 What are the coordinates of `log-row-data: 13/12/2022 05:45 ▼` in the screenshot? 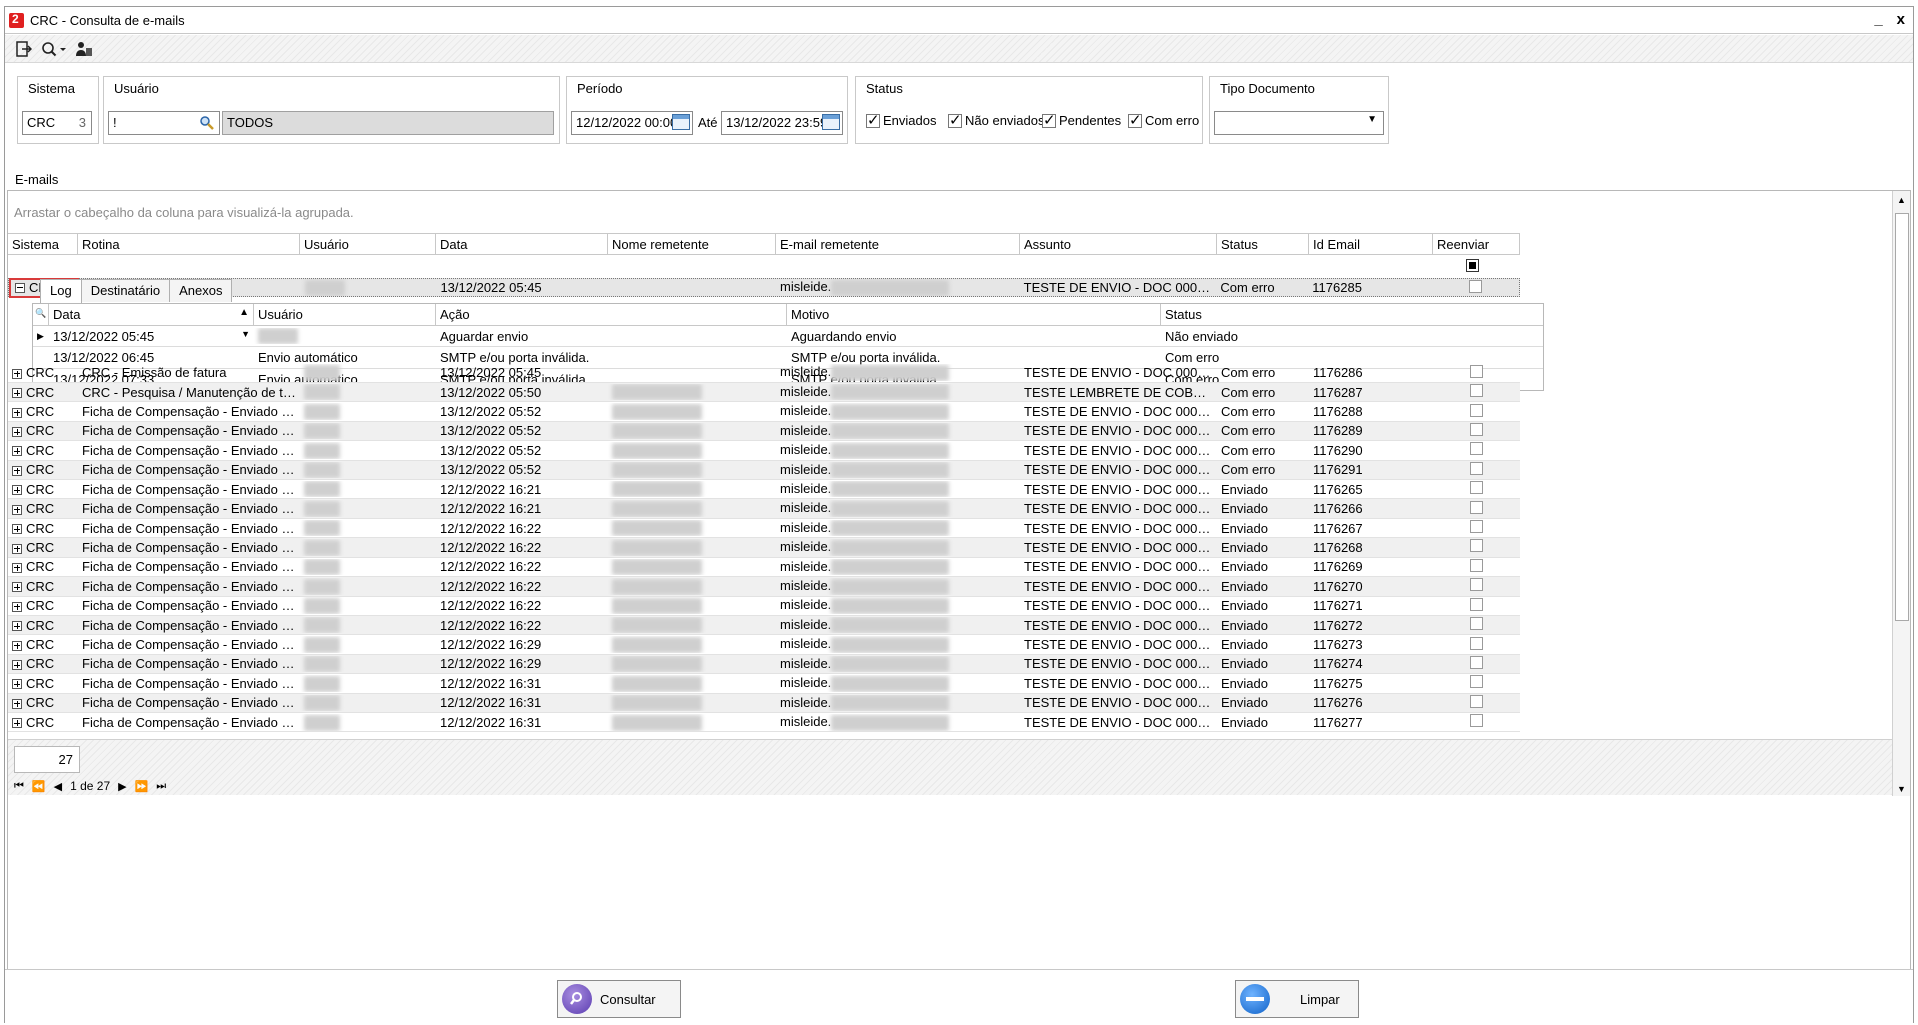 It's located at (151, 336).